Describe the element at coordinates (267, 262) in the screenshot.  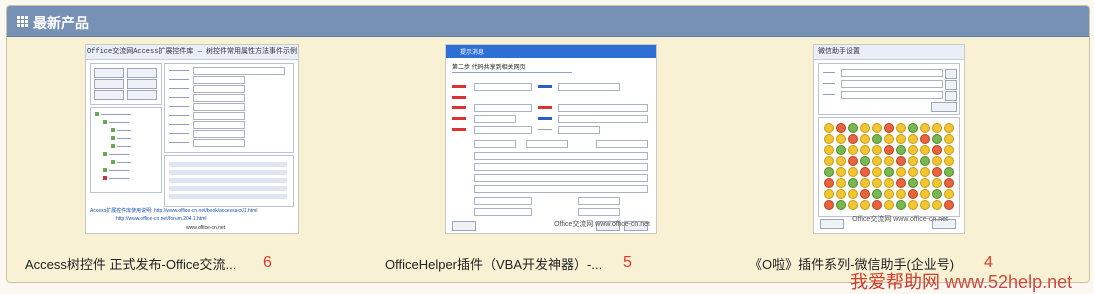
I see `view-count: 6` at that location.